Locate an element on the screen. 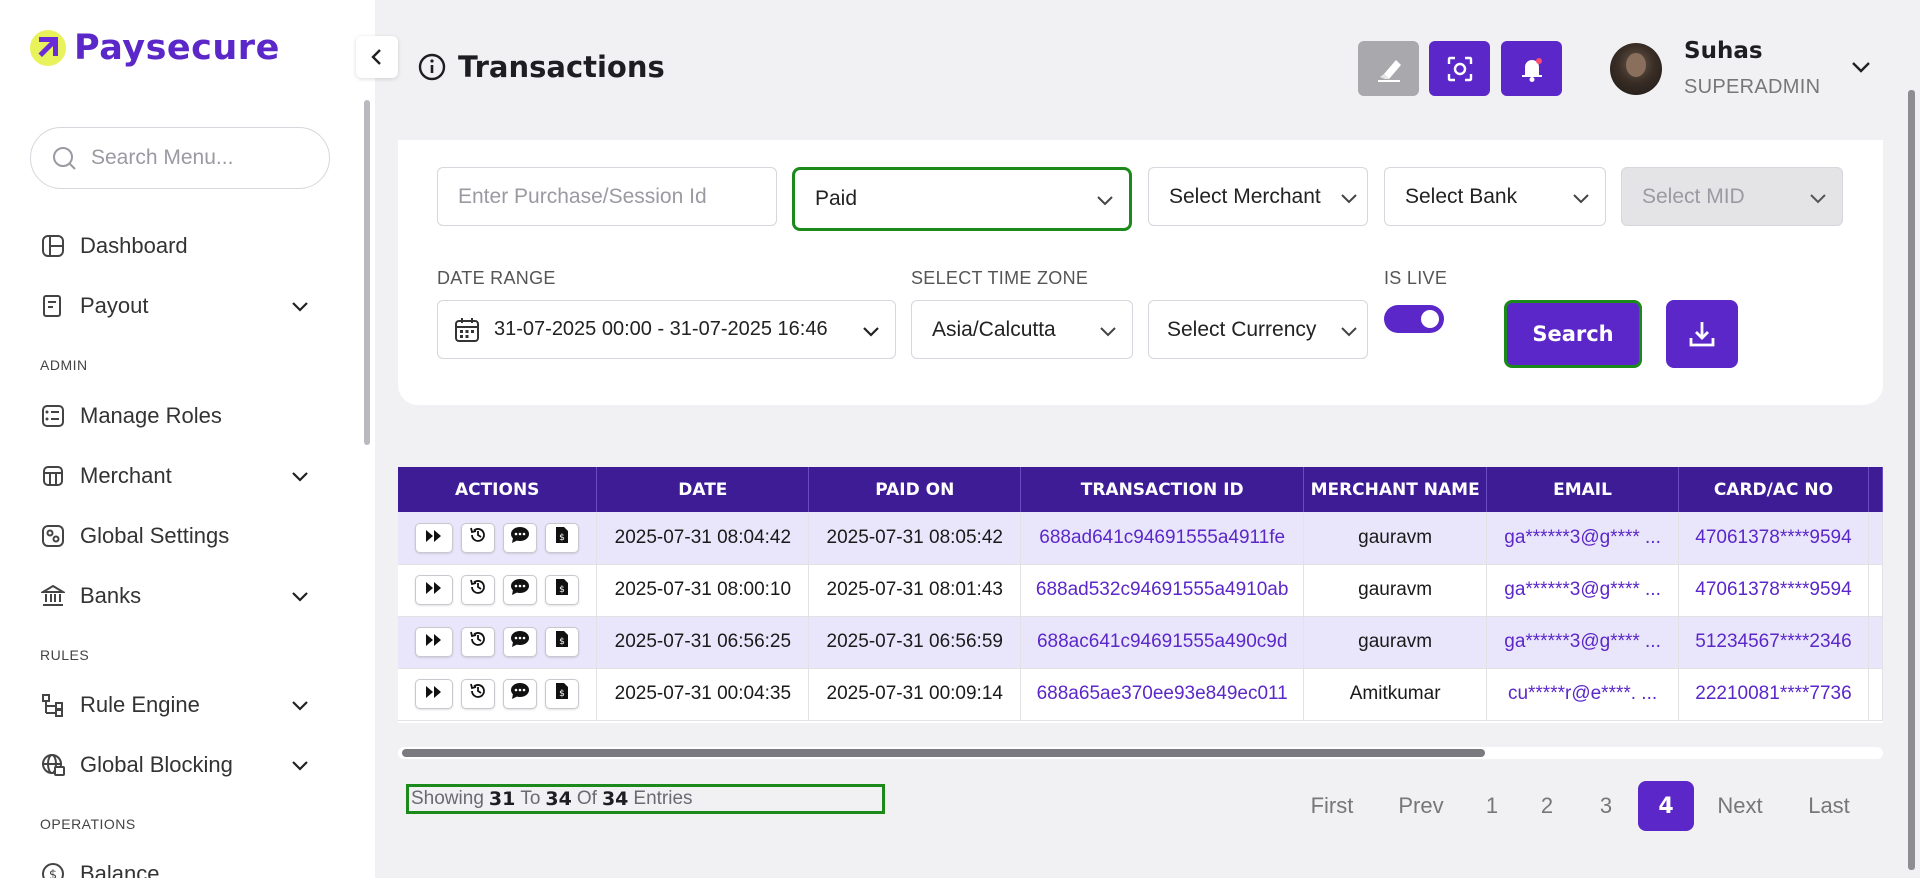  currency-select: Select Currency is located at coordinates (1258, 329).